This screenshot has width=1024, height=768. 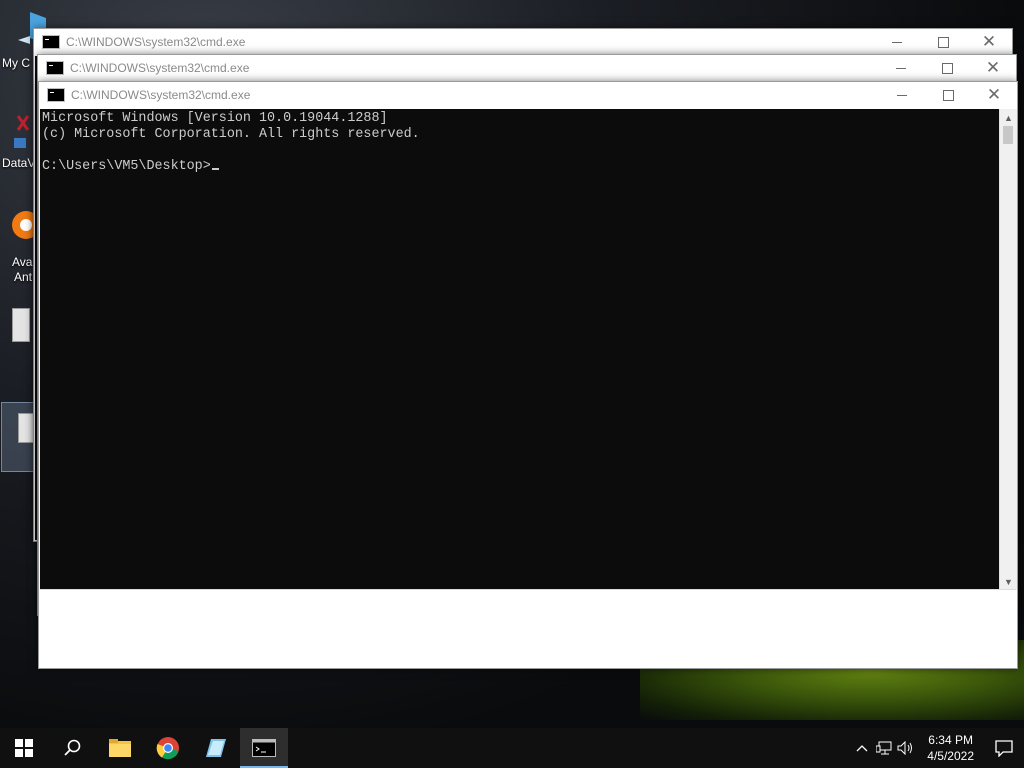 I want to click on chrome-button, so click(x=168, y=748).